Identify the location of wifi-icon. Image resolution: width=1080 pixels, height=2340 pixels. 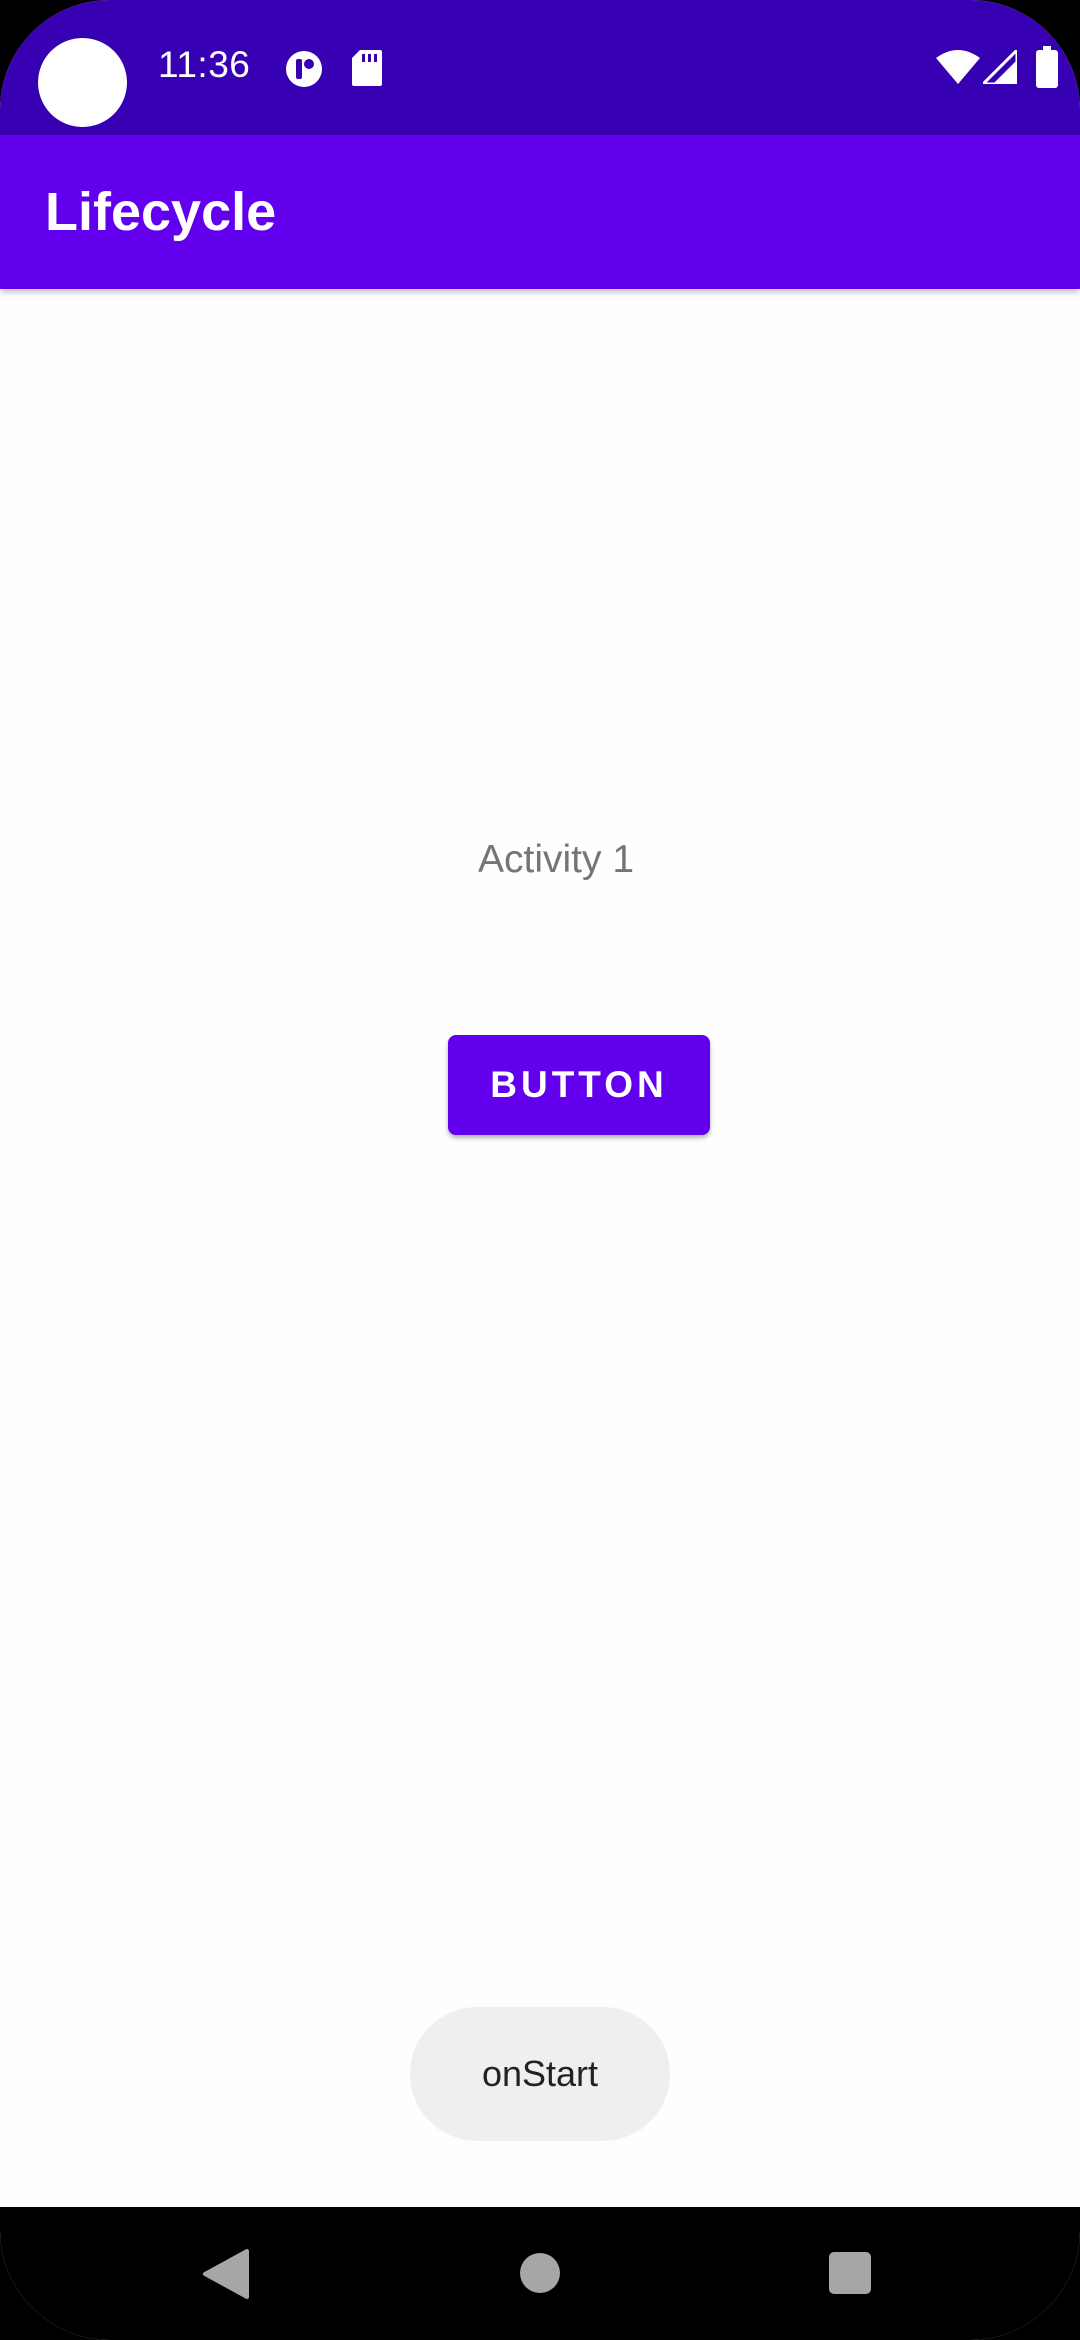
(958, 67).